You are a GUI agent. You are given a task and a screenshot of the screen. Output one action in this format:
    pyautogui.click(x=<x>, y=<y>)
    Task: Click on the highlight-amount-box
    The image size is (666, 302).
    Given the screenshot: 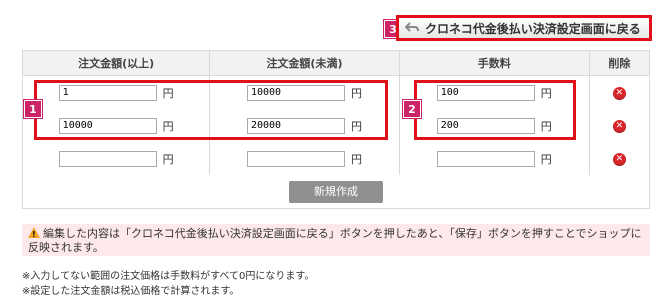 What is the action you would take?
    pyautogui.click(x=211, y=110)
    